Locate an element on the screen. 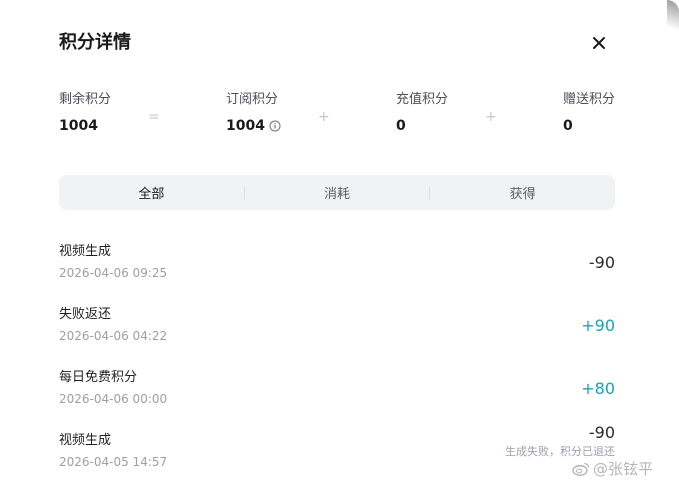  plus-sign-1: + is located at coordinates (324, 117).